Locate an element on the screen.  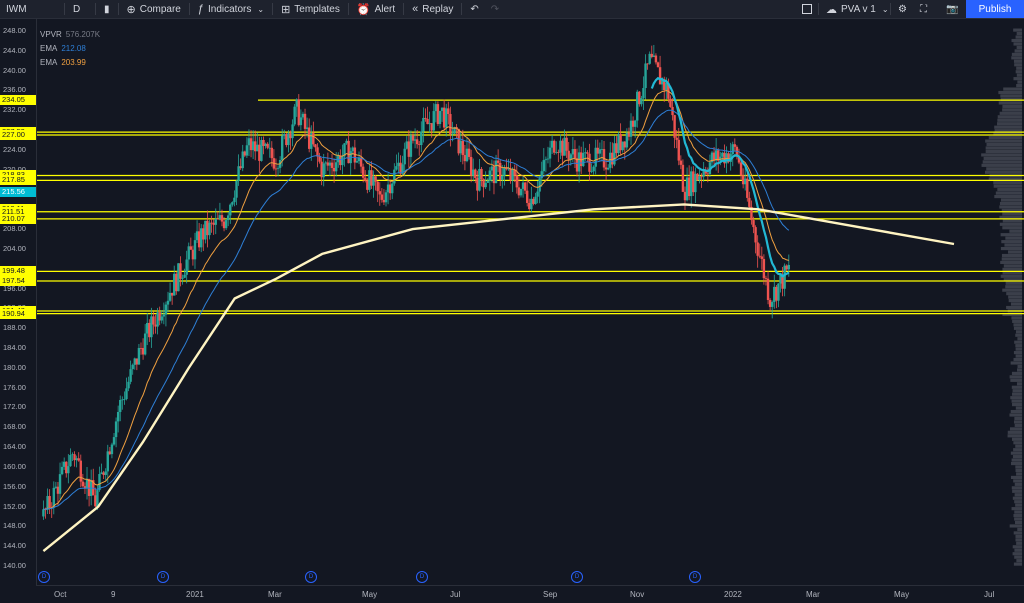
time-tick-label: 2021 is located at coordinates (195, 594).